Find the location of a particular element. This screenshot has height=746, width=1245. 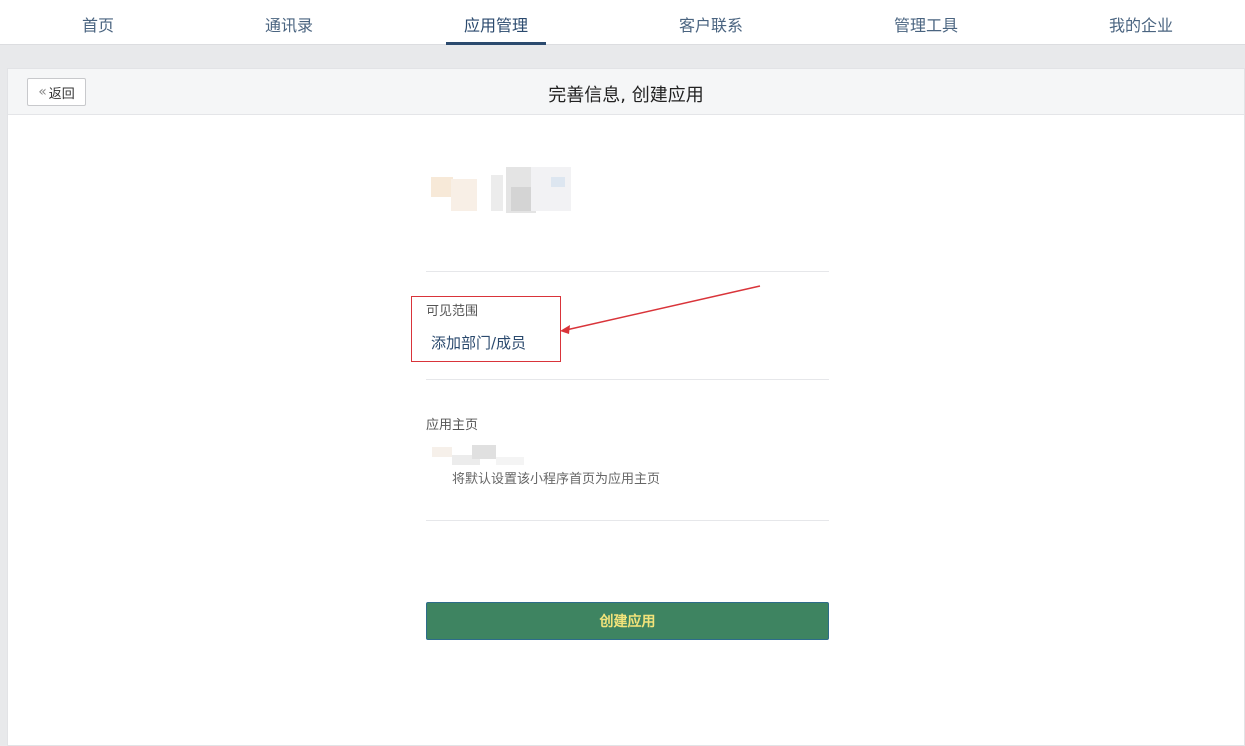

nav-item-label: 我的企业 is located at coordinates (1140, 25).